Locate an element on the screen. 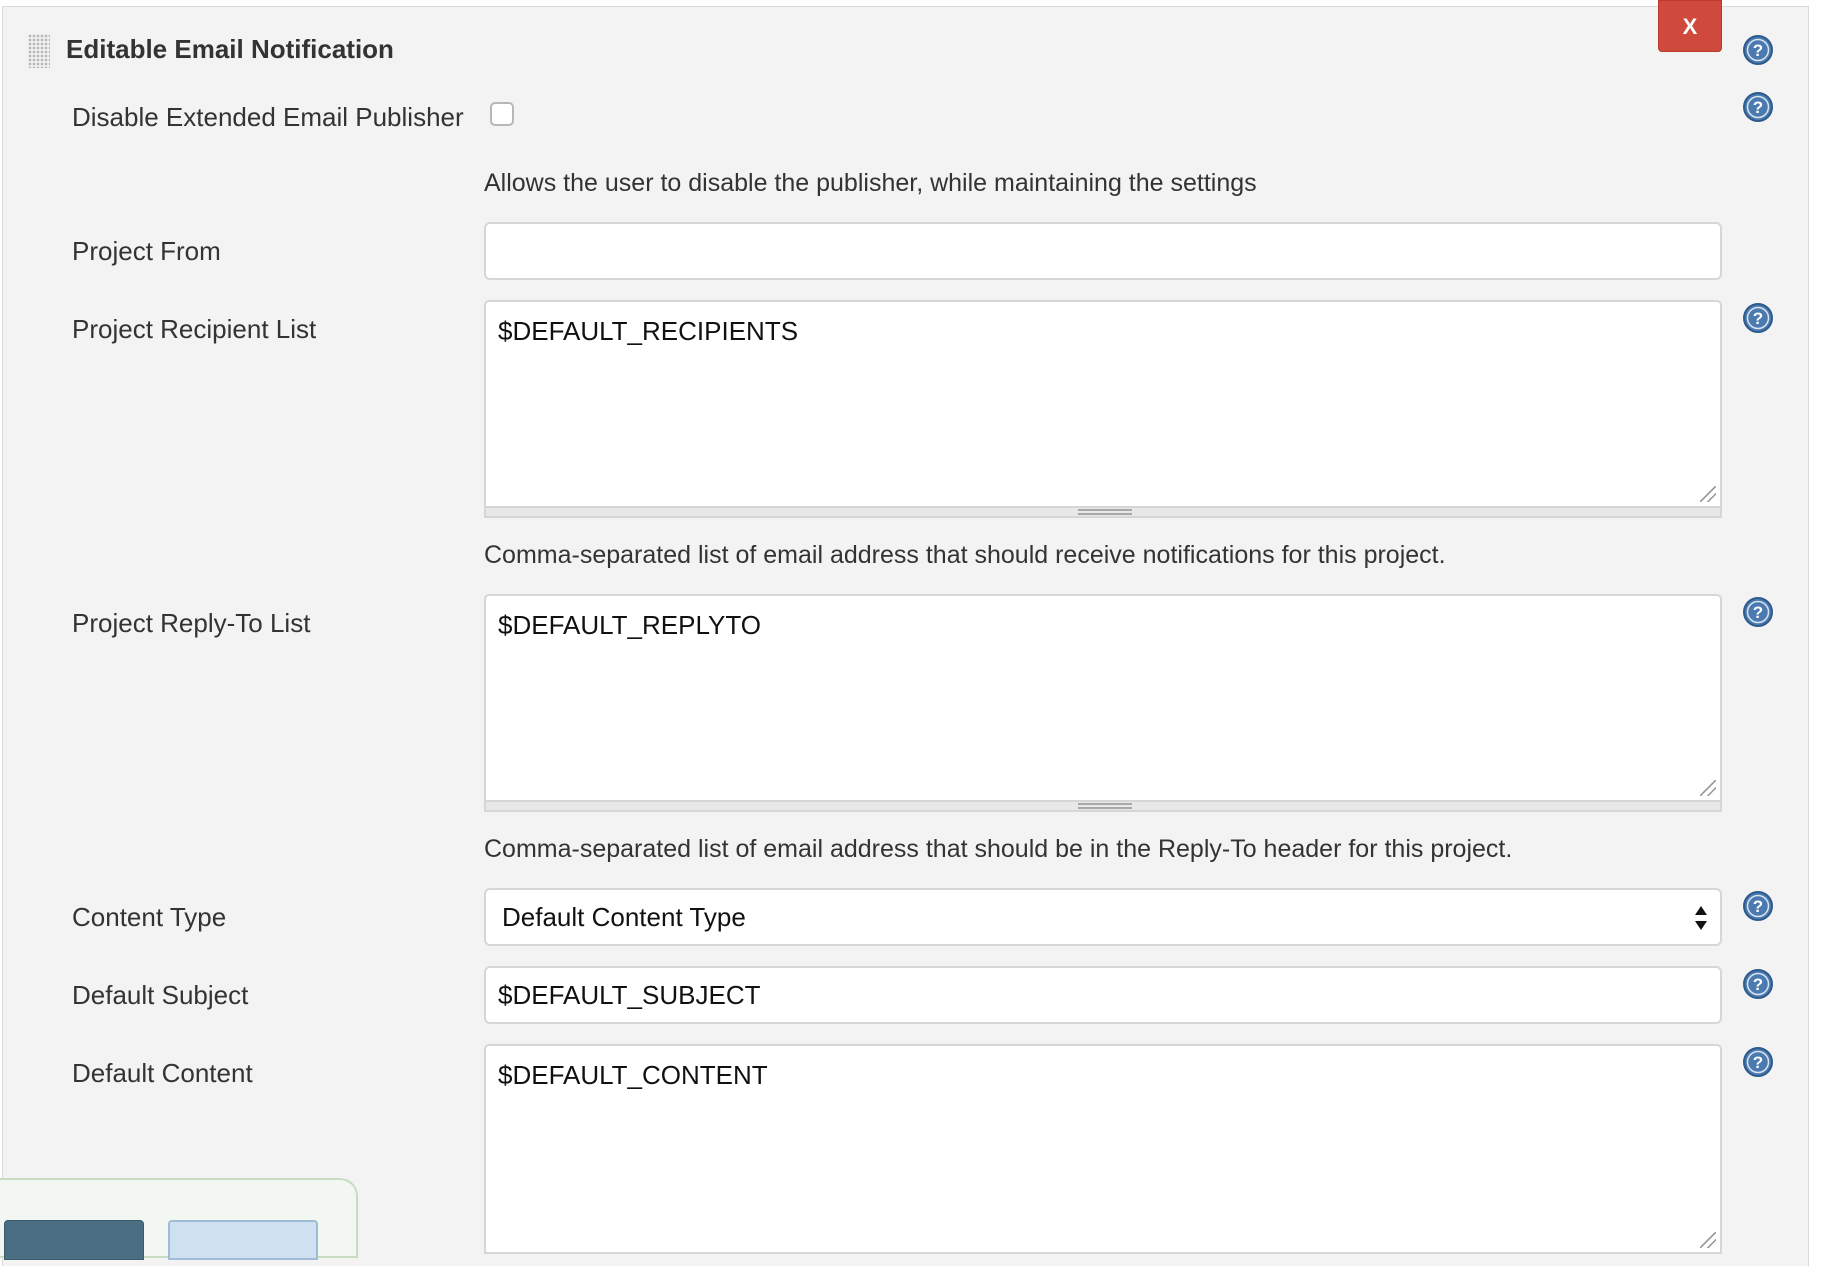 The image size is (1842, 1266). drag-handle-icon is located at coordinates (39, 51).